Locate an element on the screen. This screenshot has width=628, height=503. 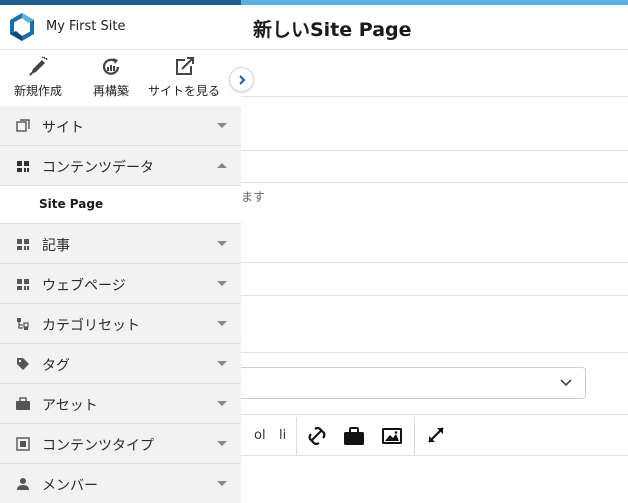
asset-icon is located at coordinates (23, 403).